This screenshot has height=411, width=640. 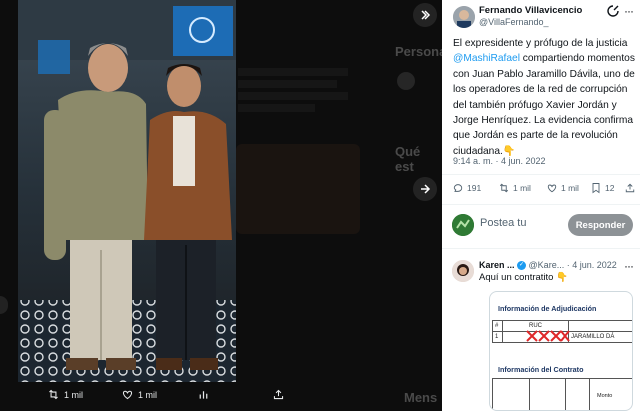 What do you see at coordinates (522, 188) in the screenshot?
I see `retweet-count: 1 mil` at bounding box center [522, 188].